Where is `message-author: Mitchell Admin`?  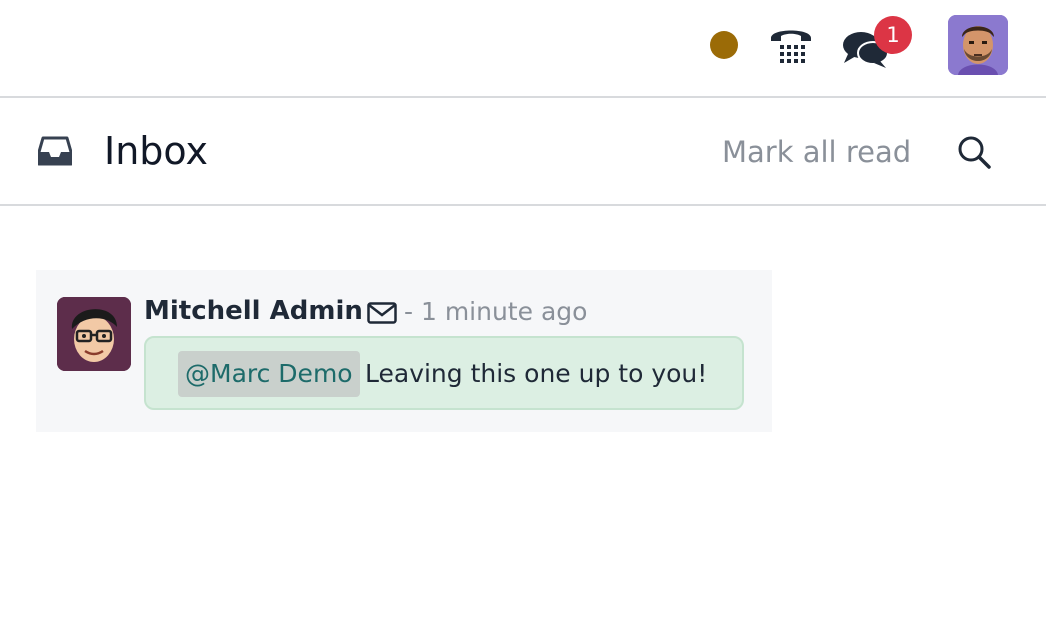
message-author: Mitchell Admin is located at coordinates (253, 311).